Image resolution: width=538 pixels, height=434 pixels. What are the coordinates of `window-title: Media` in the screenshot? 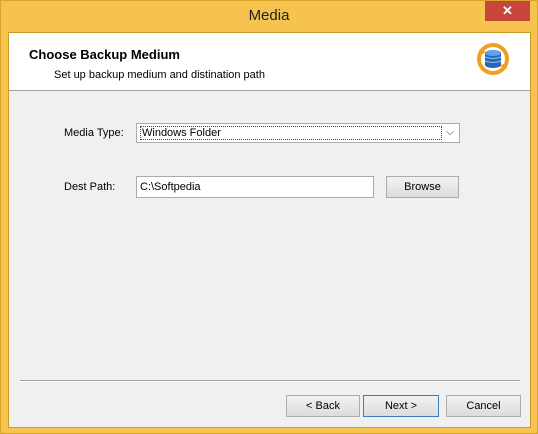 It's located at (269, 15).